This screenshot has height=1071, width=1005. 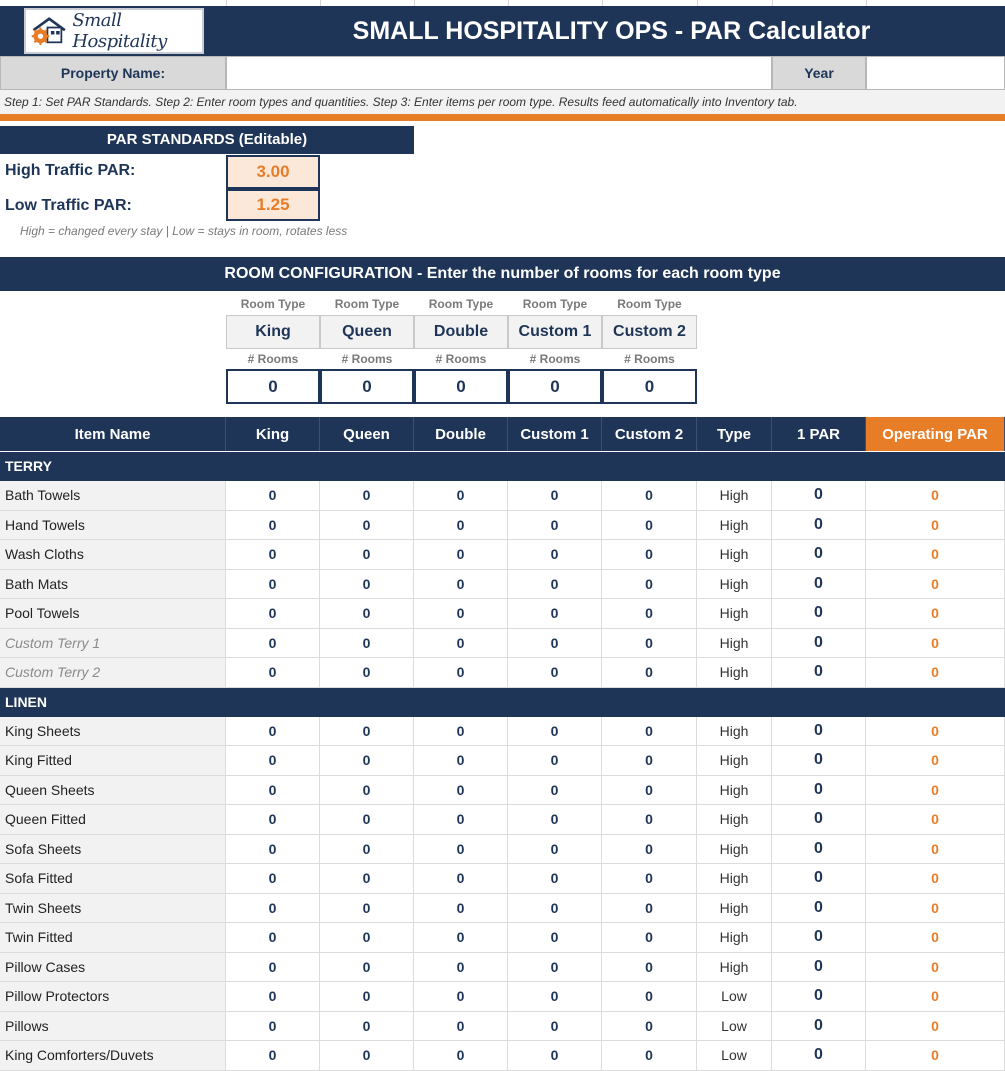 What do you see at coordinates (649, 332) in the screenshot?
I see `room-type-name-5: Custom 2` at bounding box center [649, 332].